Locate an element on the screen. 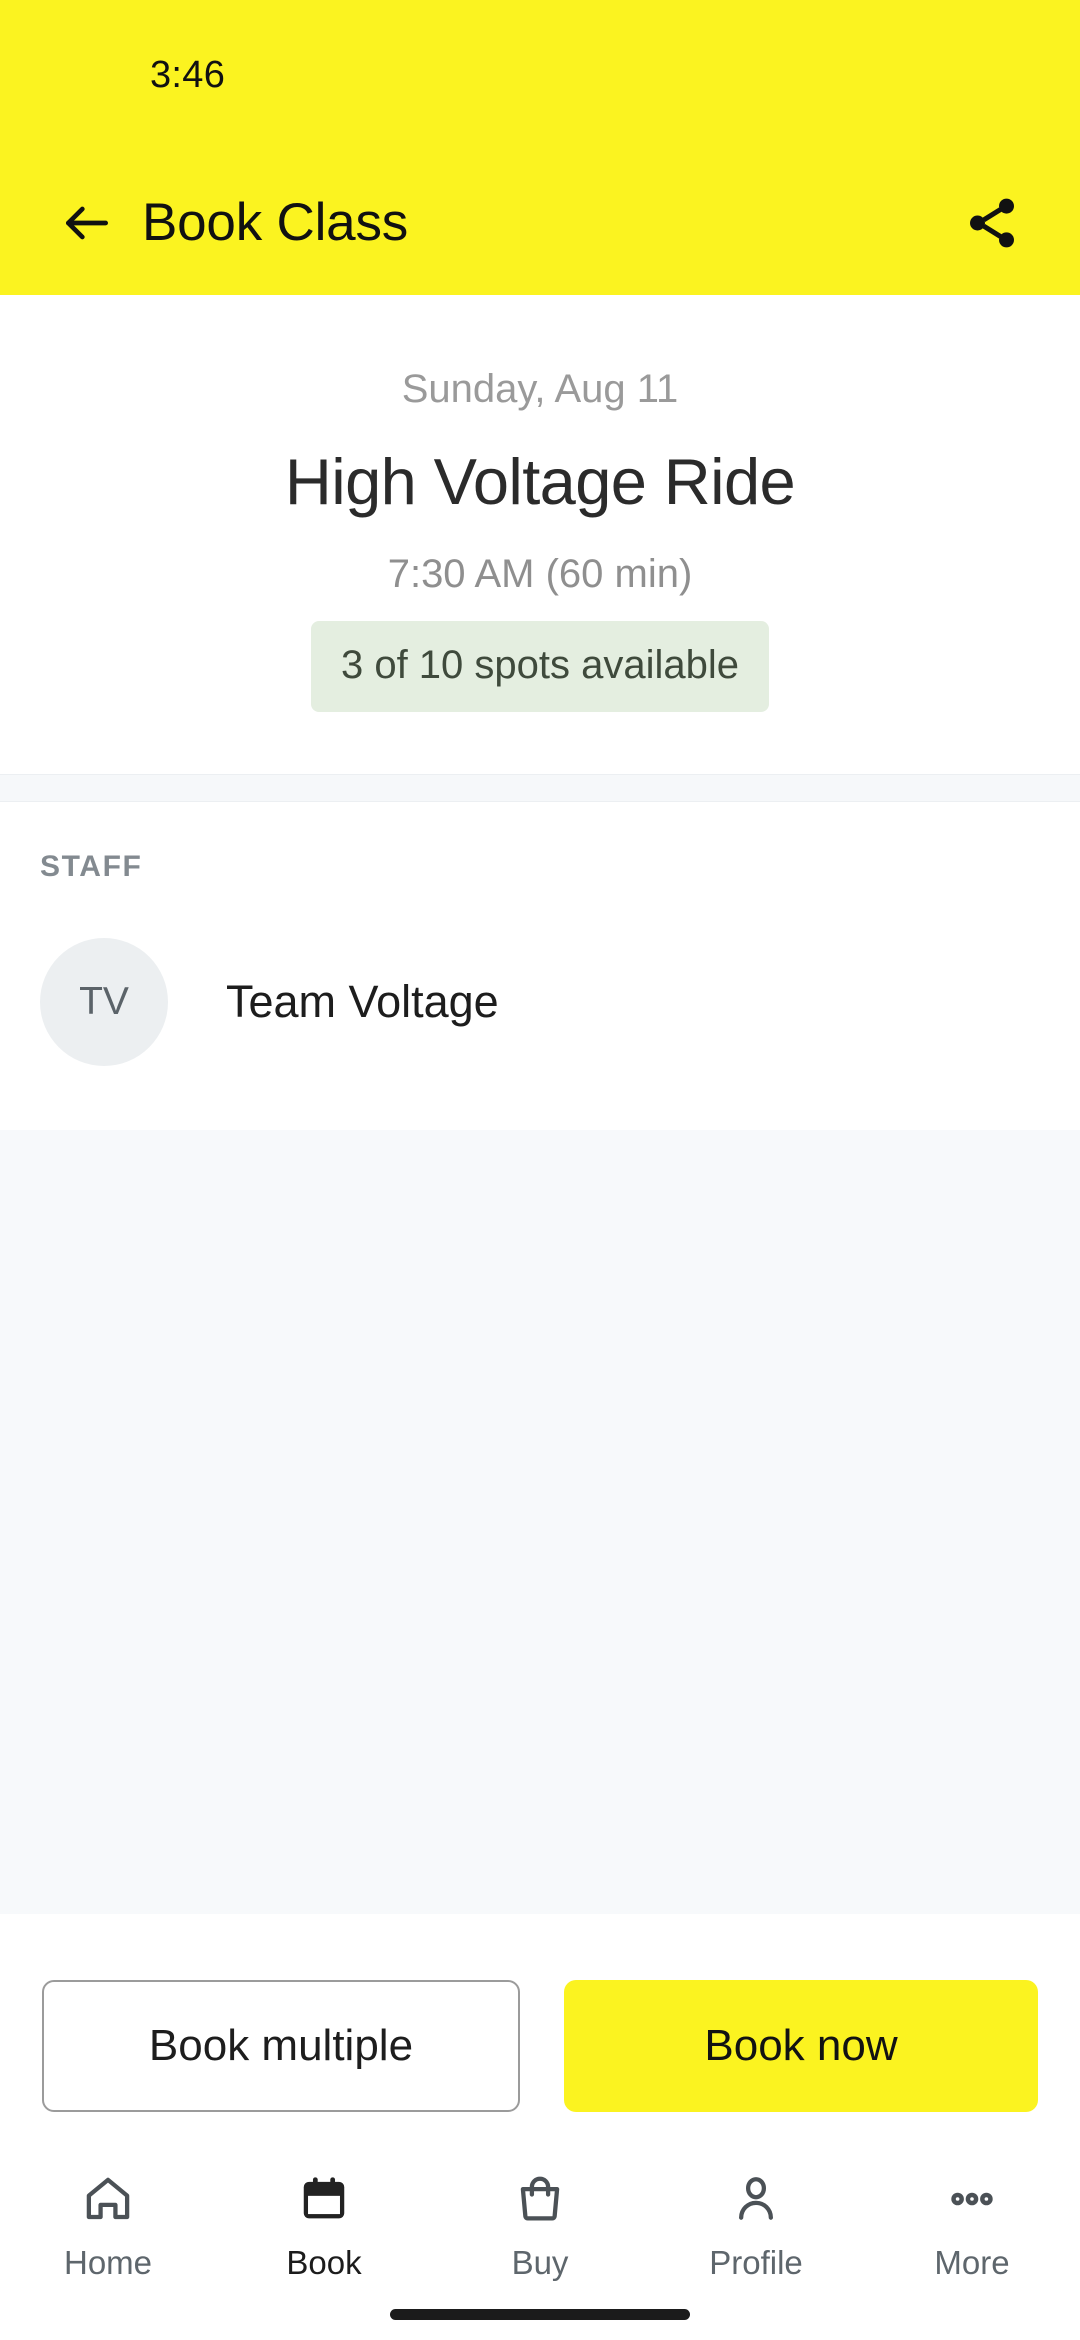  spots-available-badge: 3 of 10 spots available is located at coordinates (540, 666).